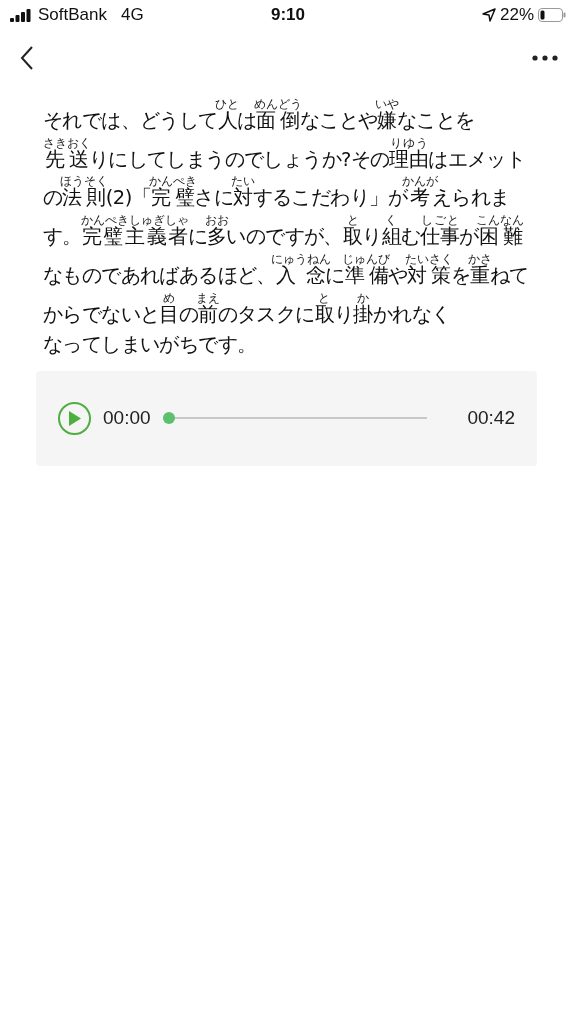 The height and width of the screenshot is (1024, 576). Describe the element at coordinates (488, 15) in the screenshot. I see `location-arrow-icon` at that location.